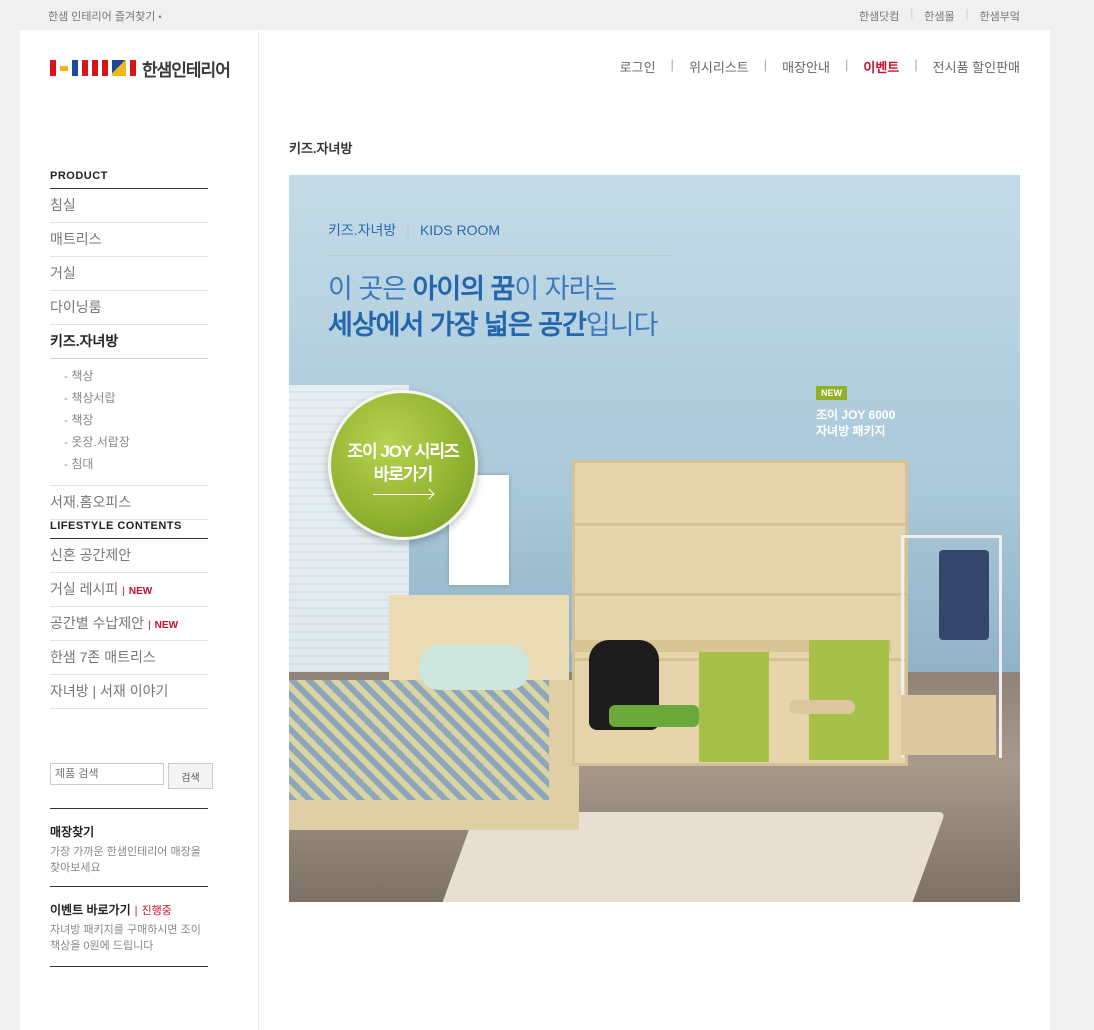 The width and height of the screenshot is (1094, 1030). Describe the element at coordinates (474, 667) in the screenshot. I see `pillow-illustration` at that location.